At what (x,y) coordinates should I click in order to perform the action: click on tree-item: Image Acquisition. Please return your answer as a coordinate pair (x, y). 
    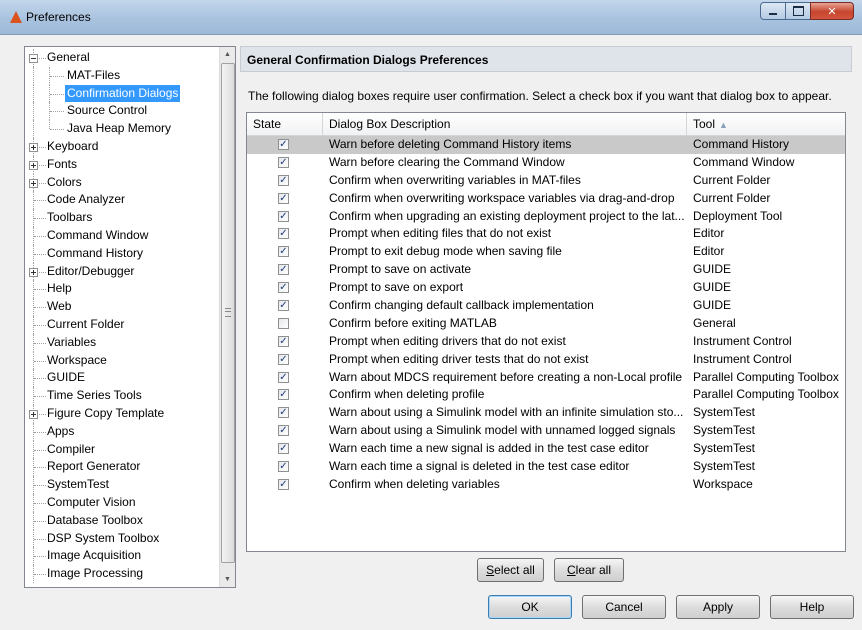
    Looking at the image, I should click on (123, 556).